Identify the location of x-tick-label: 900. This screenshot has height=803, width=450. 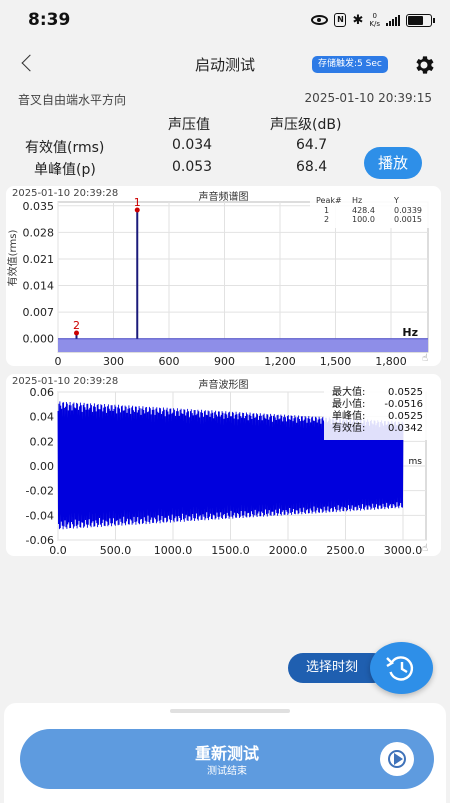
(224, 360).